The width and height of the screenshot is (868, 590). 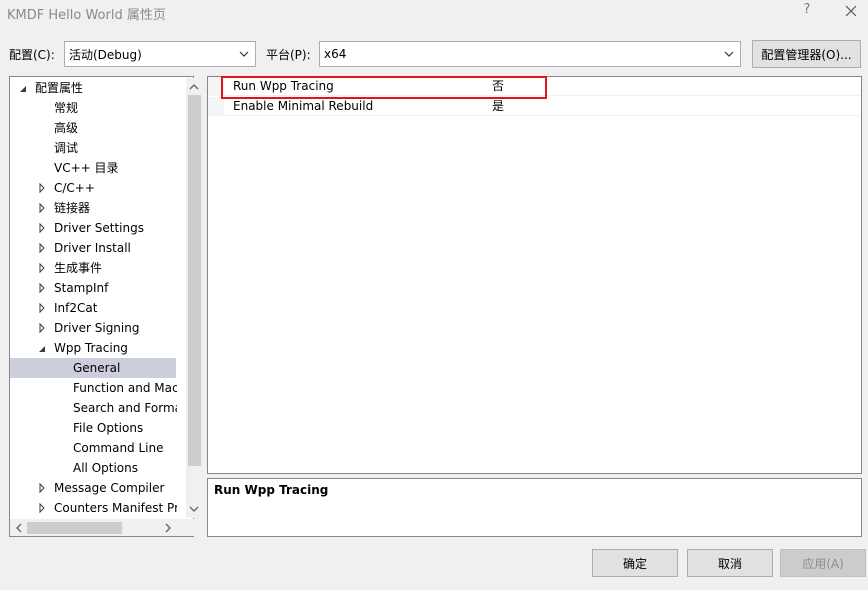 I want to click on tree-item-label: VC++ 目录, so click(x=86, y=168).